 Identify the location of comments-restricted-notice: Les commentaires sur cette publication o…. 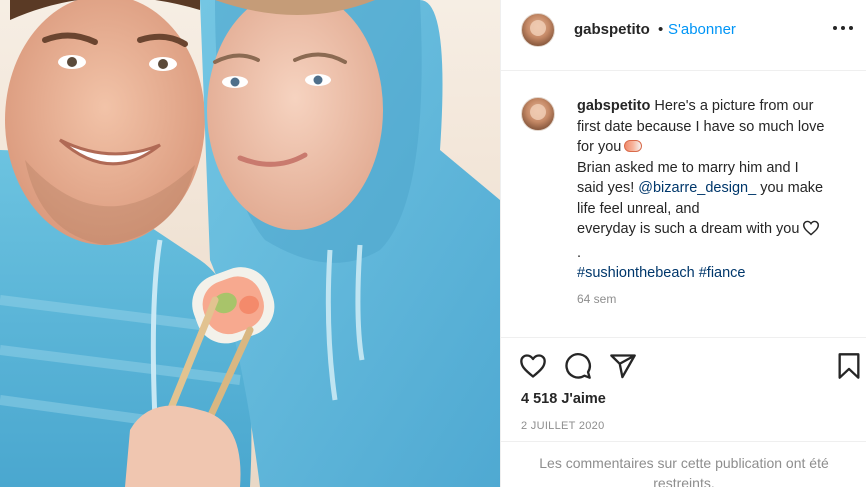
(683, 464).